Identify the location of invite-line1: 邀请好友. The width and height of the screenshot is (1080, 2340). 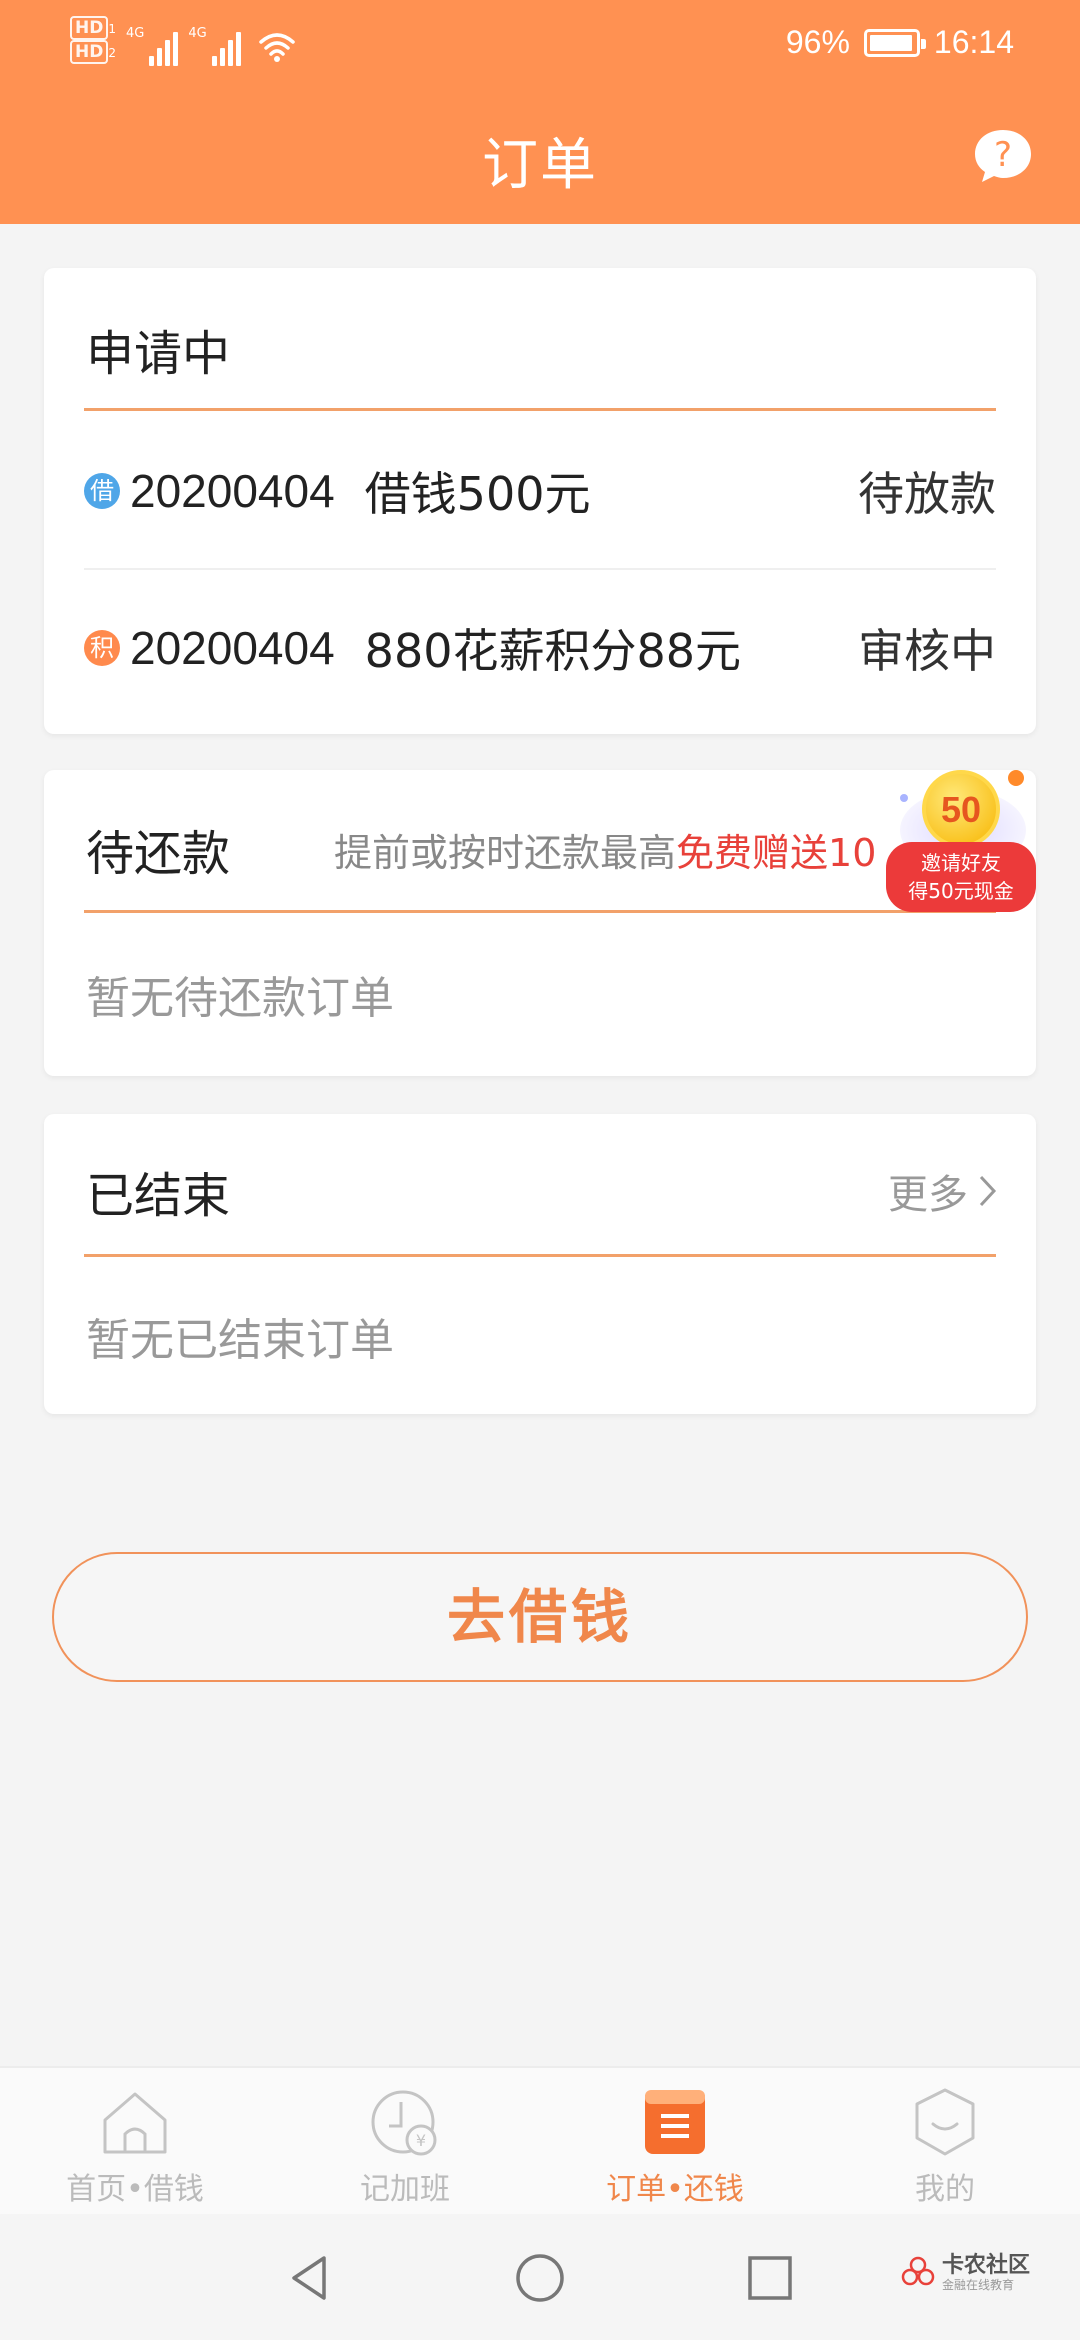
(961, 863).